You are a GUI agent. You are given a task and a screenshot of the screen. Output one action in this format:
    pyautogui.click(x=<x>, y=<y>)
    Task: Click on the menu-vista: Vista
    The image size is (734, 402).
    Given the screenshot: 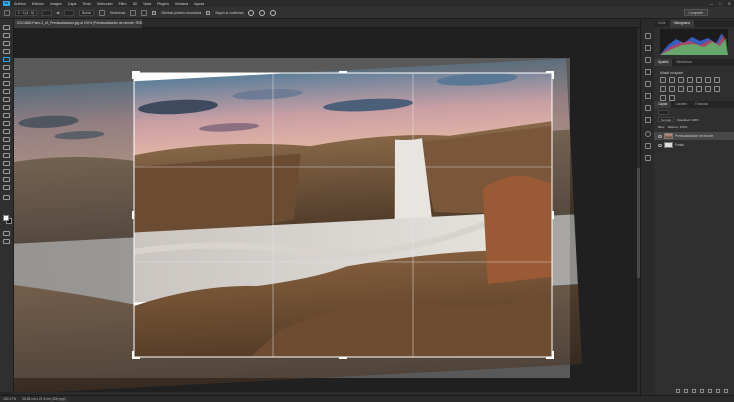 What is the action you would take?
    pyautogui.click(x=147, y=4)
    